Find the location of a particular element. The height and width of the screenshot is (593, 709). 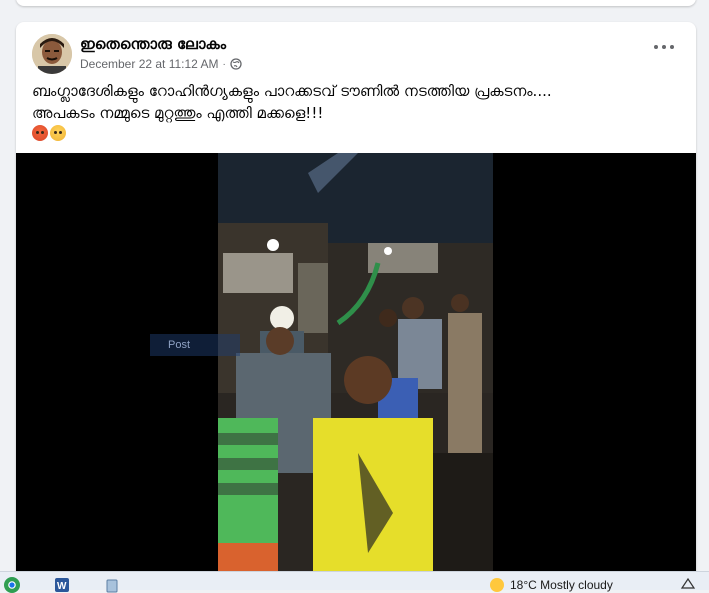

avatar-face-icon is located at coordinates (52, 54).